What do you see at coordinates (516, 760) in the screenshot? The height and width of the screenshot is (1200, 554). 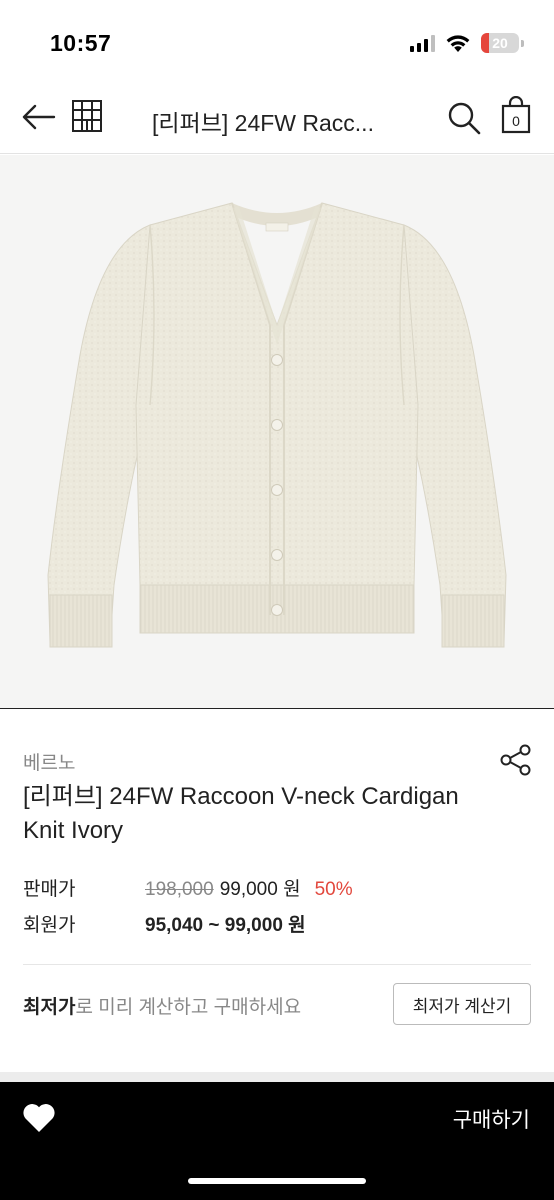 I see `share-icon` at bounding box center [516, 760].